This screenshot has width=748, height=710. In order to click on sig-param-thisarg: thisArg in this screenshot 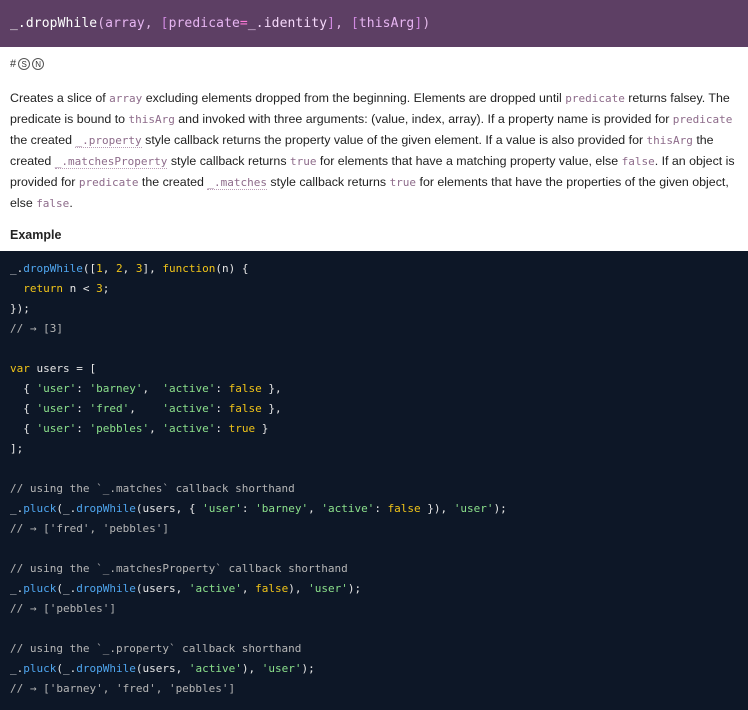, I will do `click(386, 23)`.